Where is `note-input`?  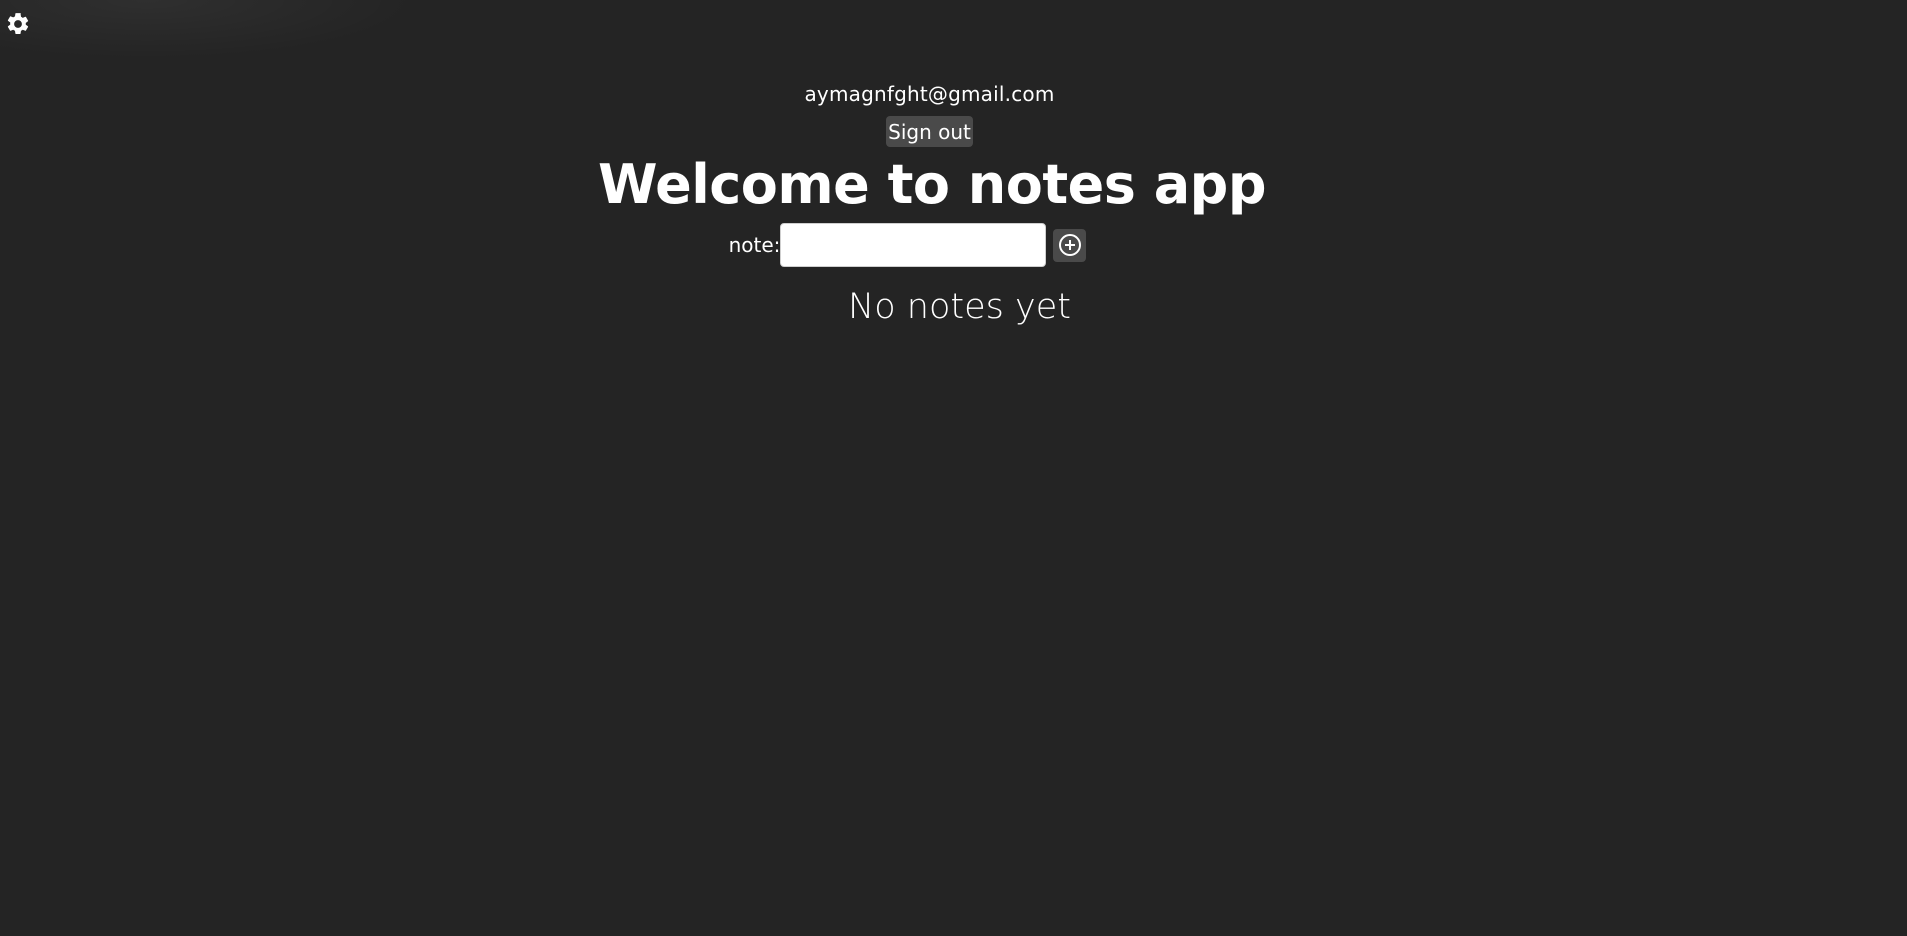
note-input is located at coordinates (913, 245).